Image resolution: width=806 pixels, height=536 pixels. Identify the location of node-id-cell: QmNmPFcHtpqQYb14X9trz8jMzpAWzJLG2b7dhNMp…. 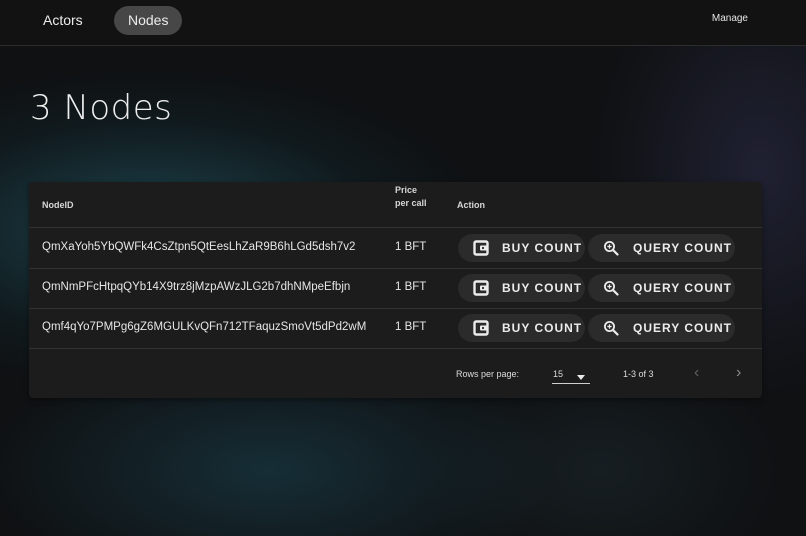
(196, 287).